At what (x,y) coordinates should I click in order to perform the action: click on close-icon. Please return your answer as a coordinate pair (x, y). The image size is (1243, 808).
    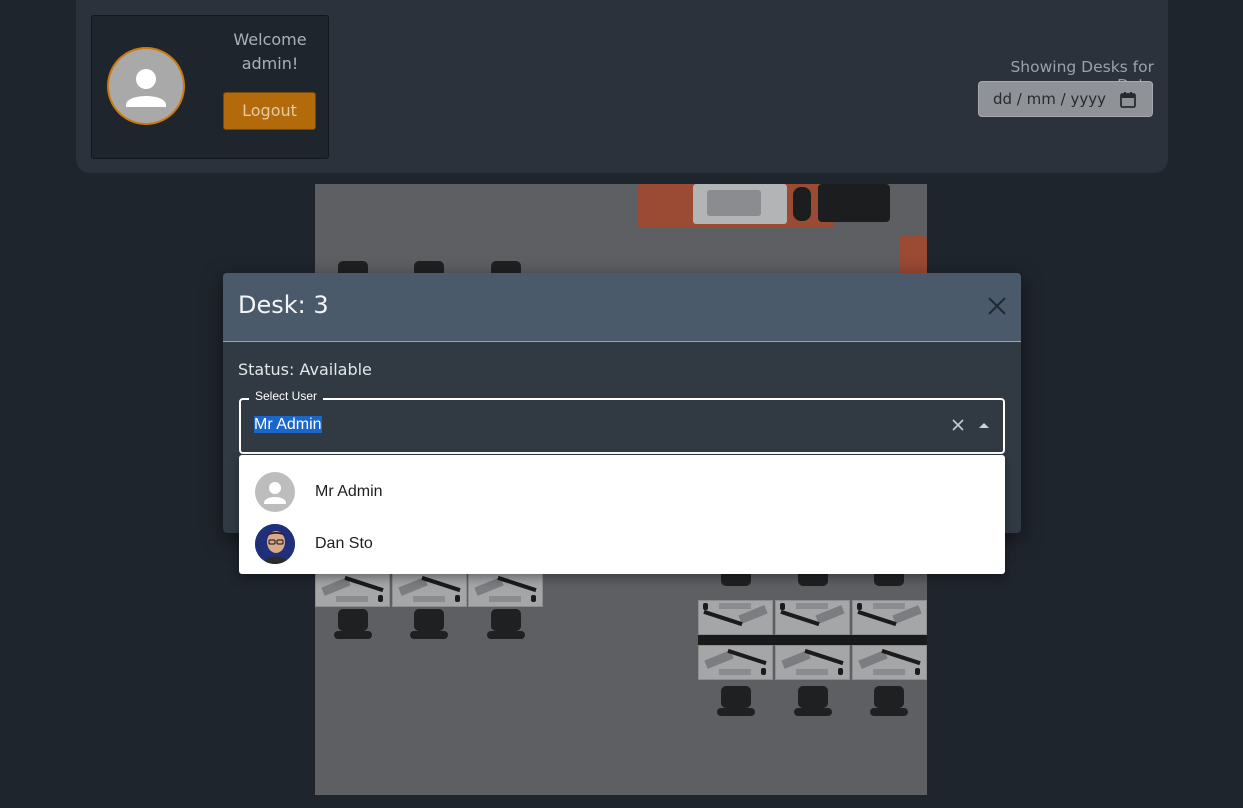
    Looking at the image, I should click on (997, 306).